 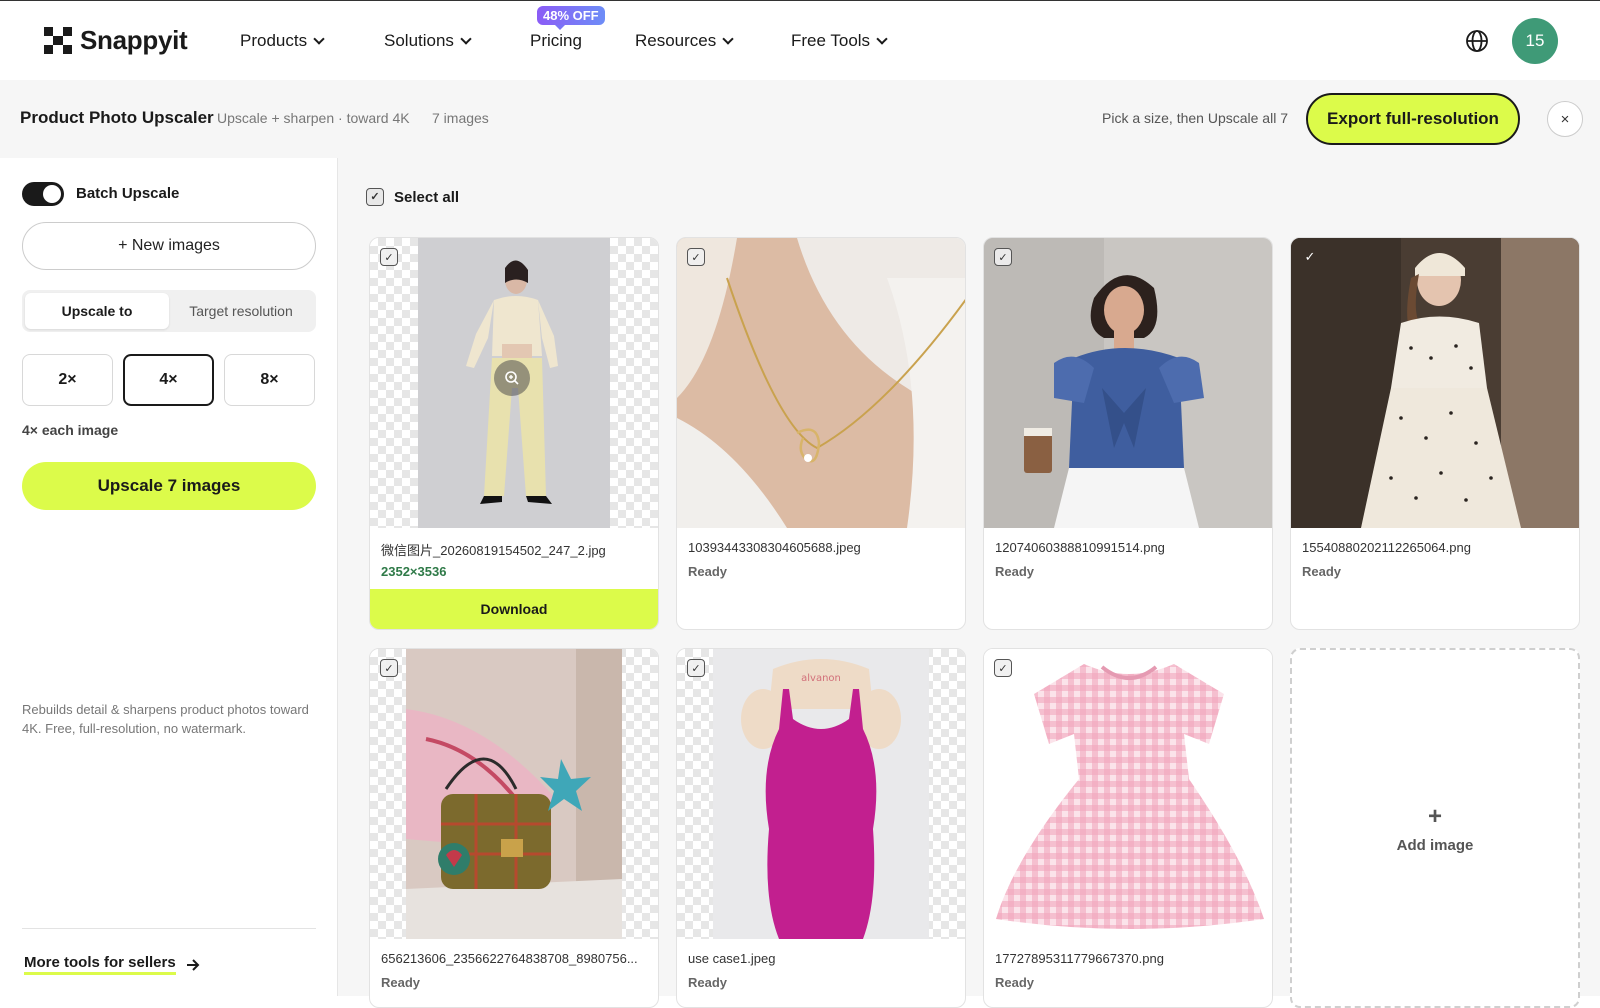 What do you see at coordinates (100, 964) in the screenshot?
I see `more-tools-label: More tools for sellers` at bounding box center [100, 964].